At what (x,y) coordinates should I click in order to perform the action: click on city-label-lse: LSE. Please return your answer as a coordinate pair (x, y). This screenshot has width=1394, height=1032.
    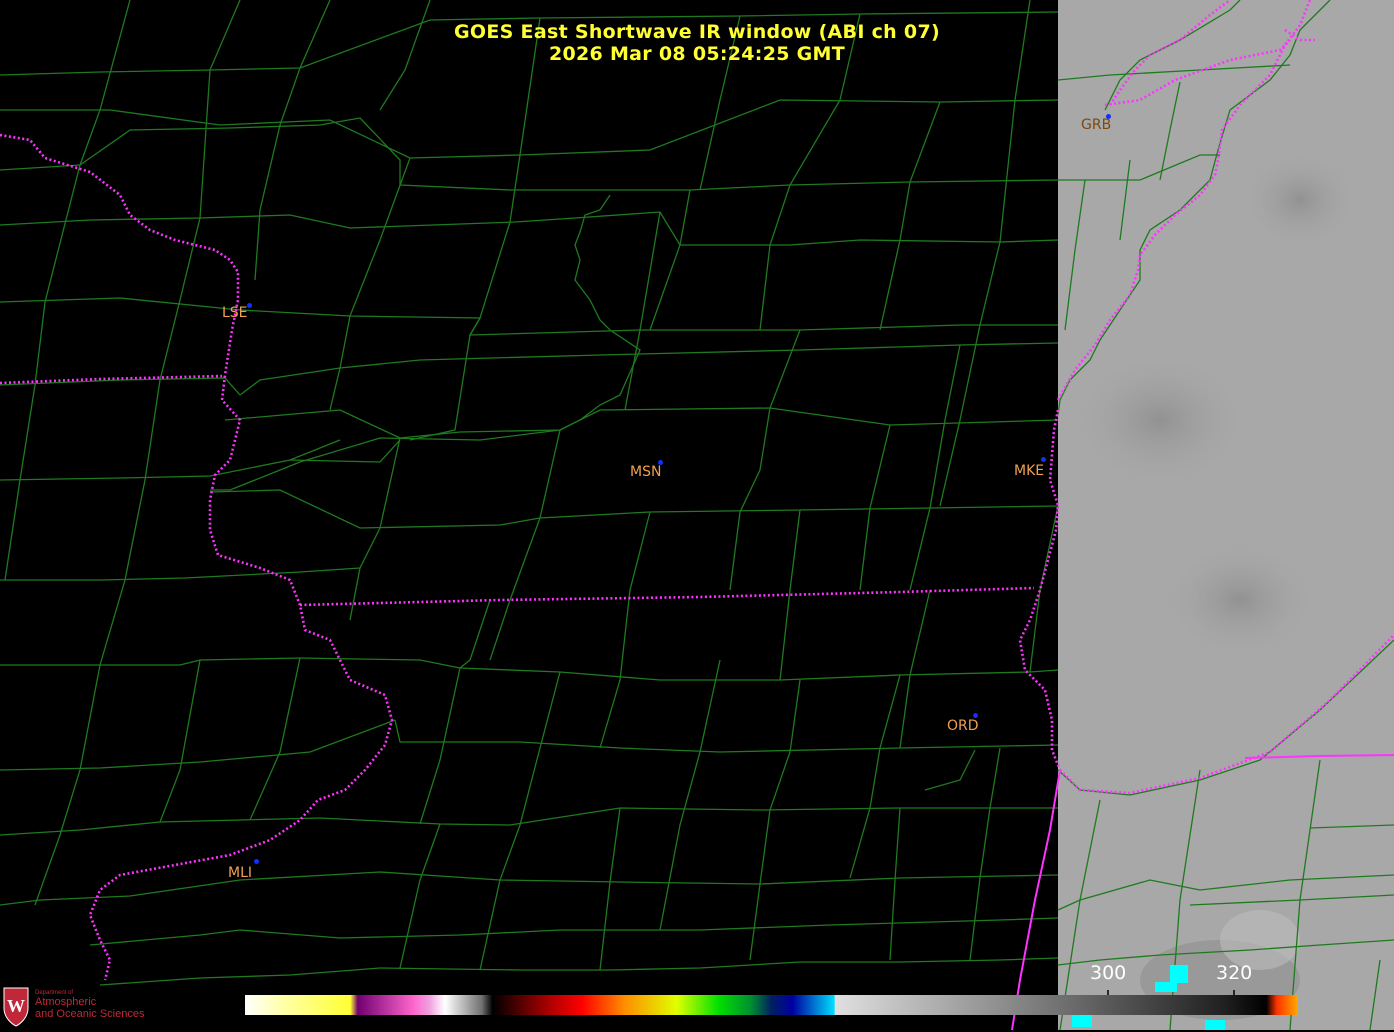
    Looking at the image, I should click on (235, 313).